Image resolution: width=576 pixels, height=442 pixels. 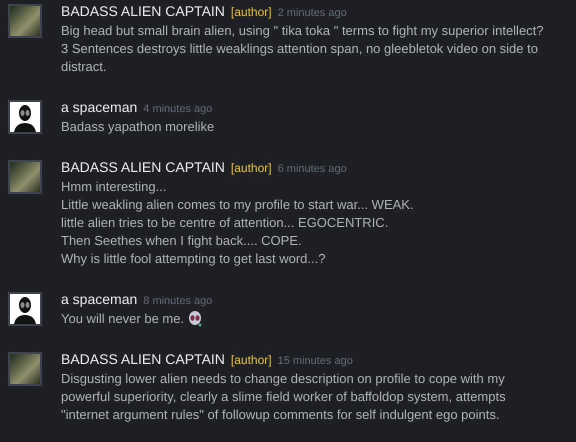 What do you see at coordinates (300, 58) in the screenshot?
I see `comment-text: 3 Sentences destroys little weaklings attention span, no gleebletok video on side to distract.` at bounding box center [300, 58].